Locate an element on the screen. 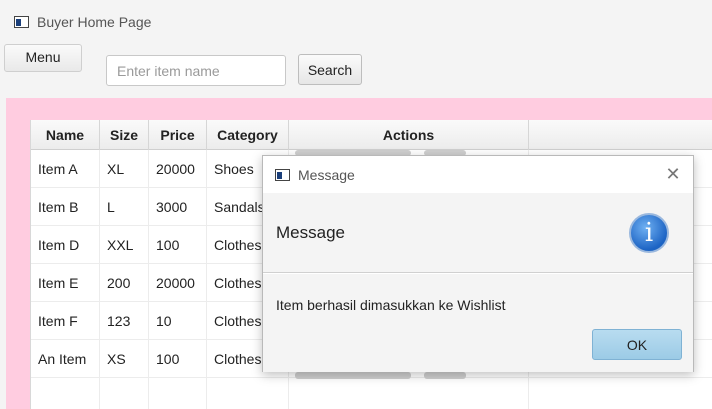 The width and height of the screenshot is (712, 409). cell-name: An Item is located at coordinates (65, 359).